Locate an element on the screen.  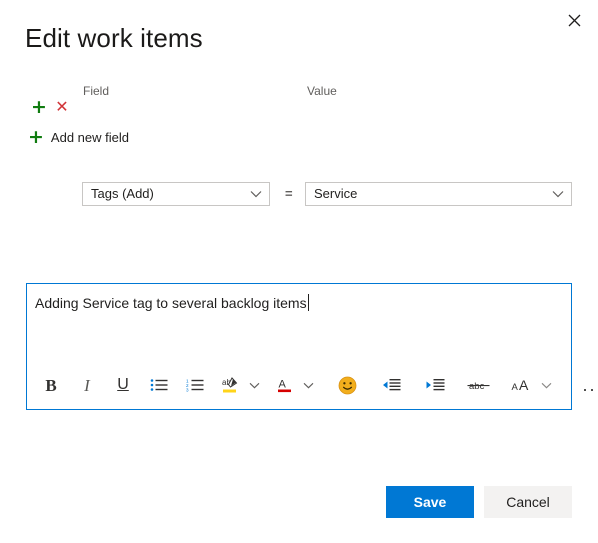
formatting-toolbar: B I U 1 2 3 aby A abc A A .. is located at coordinates (312, 385).